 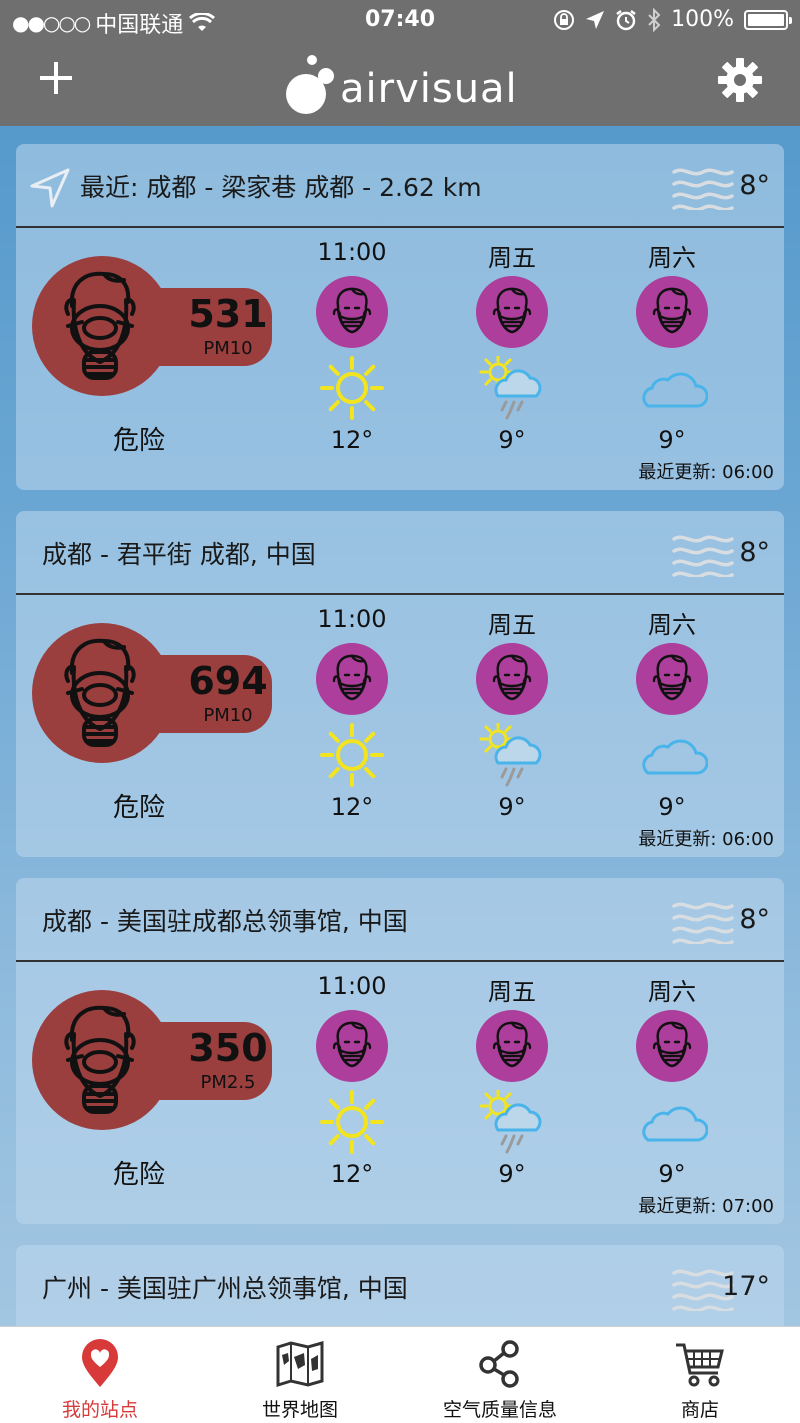 I want to click on app-header: airvisual, so click(x=400, y=83).